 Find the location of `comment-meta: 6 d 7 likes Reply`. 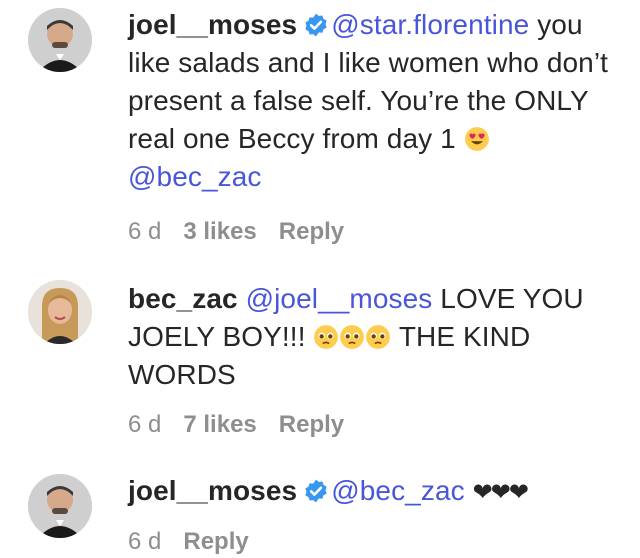

comment-meta: 6 d 7 likes Reply is located at coordinates (236, 425).